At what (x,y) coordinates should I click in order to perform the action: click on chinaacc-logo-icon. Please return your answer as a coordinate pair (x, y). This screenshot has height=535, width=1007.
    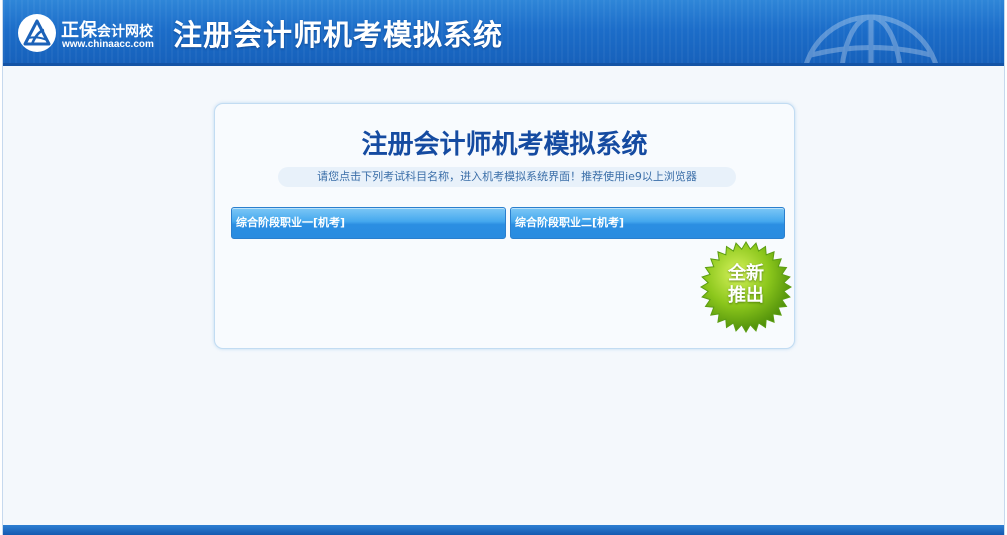
    Looking at the image, I should click on (37, 33).